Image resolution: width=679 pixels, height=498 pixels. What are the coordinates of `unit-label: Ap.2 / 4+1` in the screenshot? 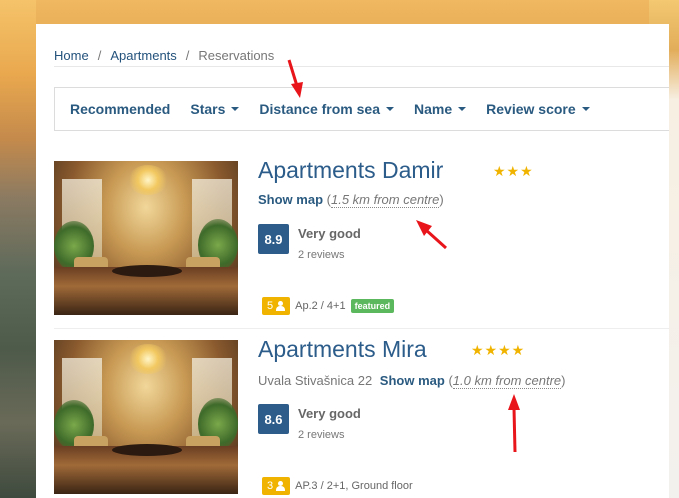 It's located at (320, 306).